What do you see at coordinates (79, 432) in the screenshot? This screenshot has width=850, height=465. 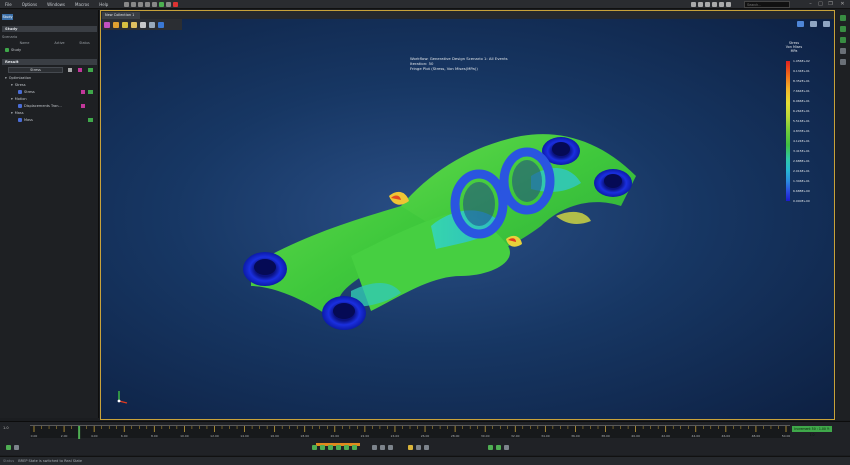 I see `playhead` at bounding box center [79, 432].